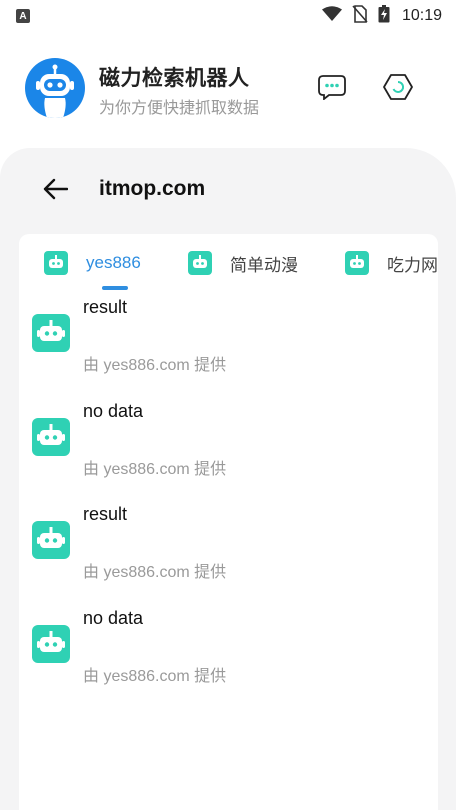 This screenshot has height=810, width=456. What do you see at coordinates (179, 108) in the screenshot?
I see `app-subtitle: 为你方便快捷抓取数据` at bounding box center [179, 108].